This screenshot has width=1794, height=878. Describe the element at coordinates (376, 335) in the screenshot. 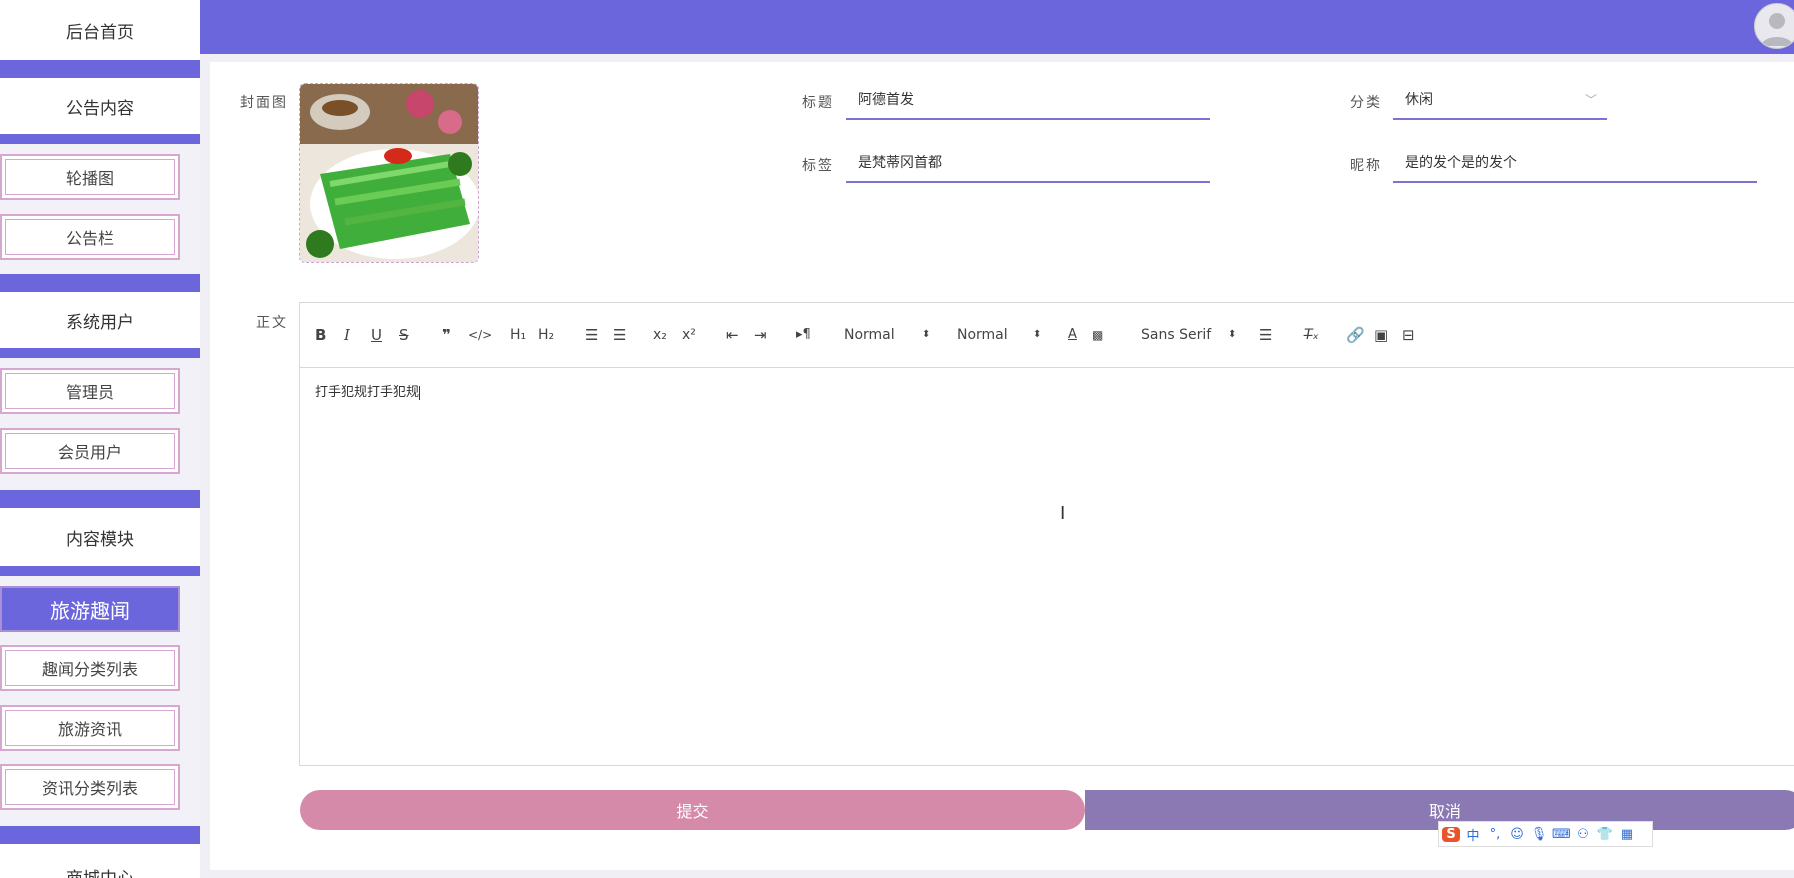

I see `underline-button: U` at that location.